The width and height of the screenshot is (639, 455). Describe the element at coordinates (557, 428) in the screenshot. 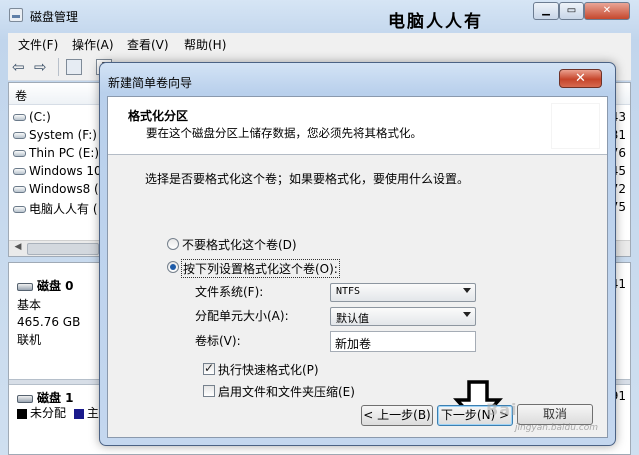

I see `site-watermark: jingyan.baidu.com` at that location.